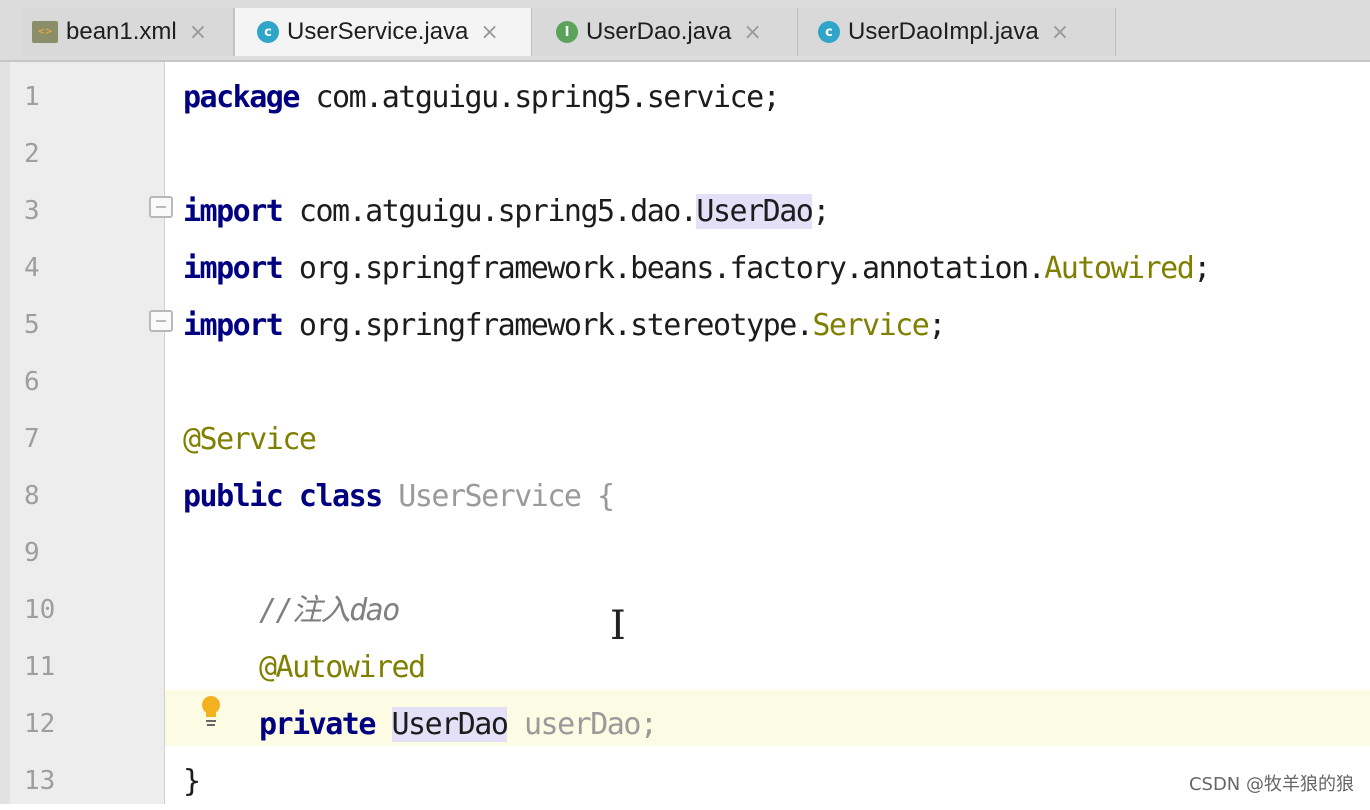 The height and width of the screenshot is (810, 1370). What do you see at coordinates (539, 97) in the screenshot?
I see `package-name: com.atguigu.spring5.service;` at bounding box center [539, 97].